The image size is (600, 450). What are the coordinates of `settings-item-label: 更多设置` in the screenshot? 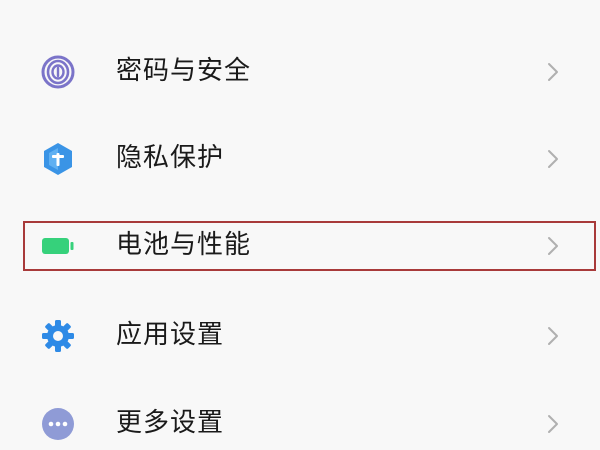 It's located at (170, 423).